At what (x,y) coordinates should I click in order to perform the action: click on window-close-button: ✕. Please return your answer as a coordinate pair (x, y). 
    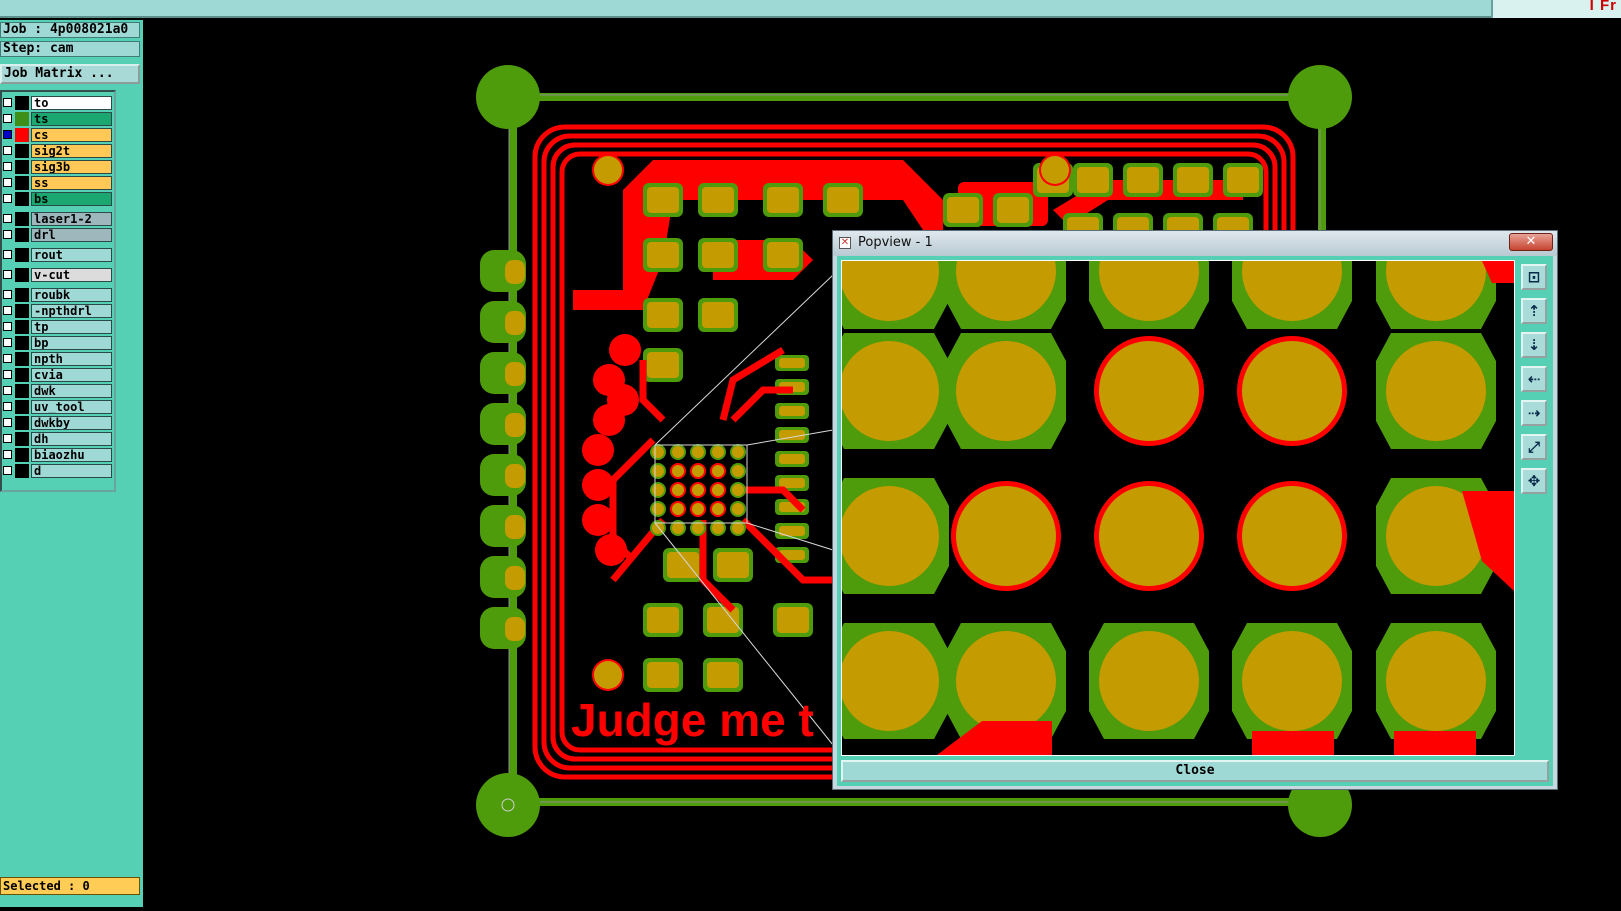
    Looking at the image, I should click on (1531, 242).